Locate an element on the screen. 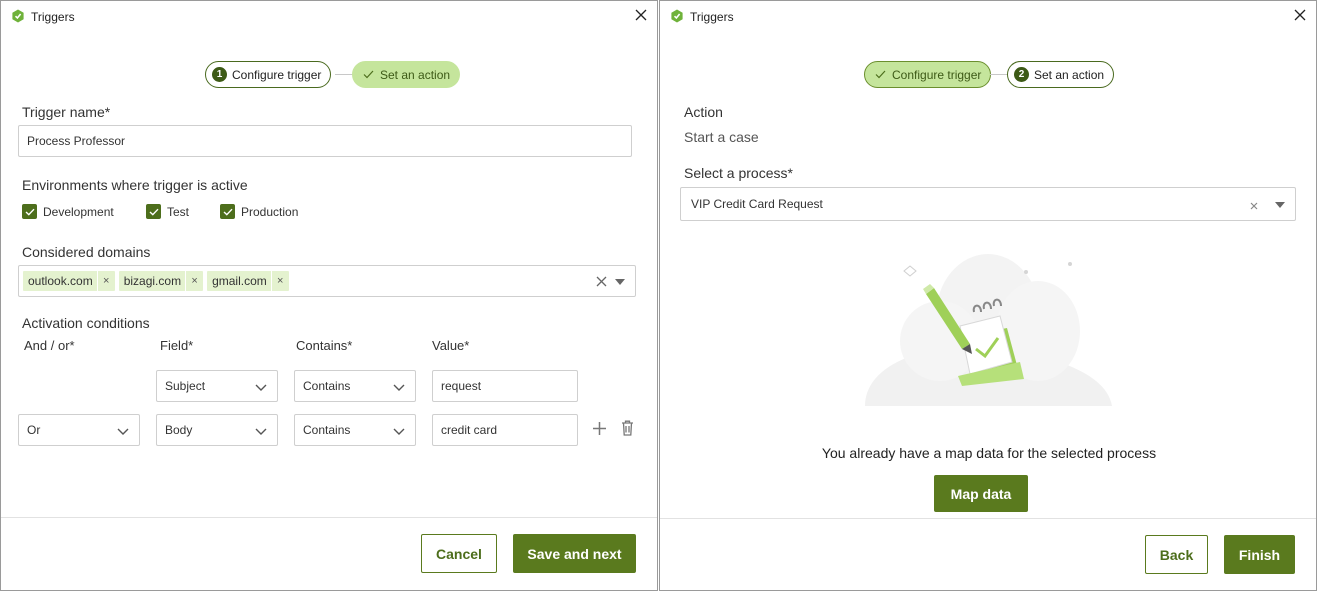  trigger-name-input: Process Professor is located at coordinates (325, 141).